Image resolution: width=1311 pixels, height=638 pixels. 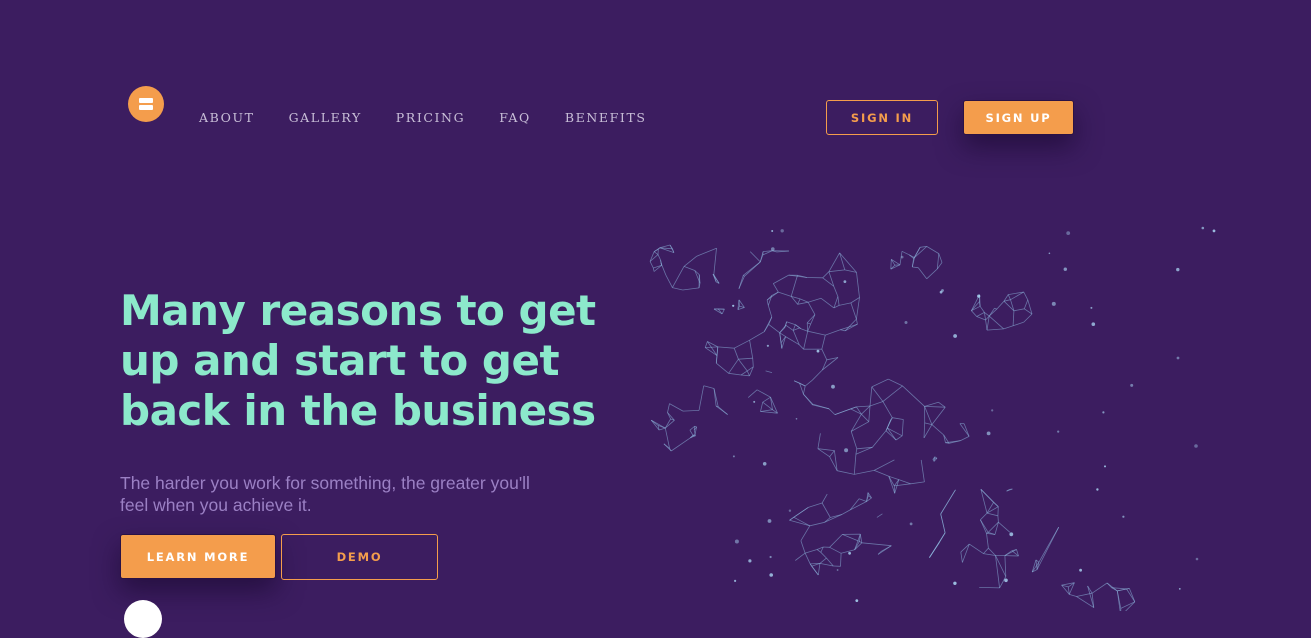 I want to click on sign-in-button: SIGN IN, so click(x=882, y=117).